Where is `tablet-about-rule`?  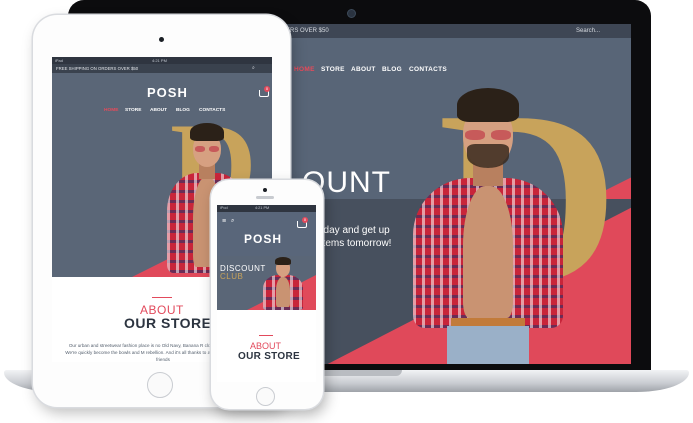
tablet-about-rule is located at coordinates (162, 297).